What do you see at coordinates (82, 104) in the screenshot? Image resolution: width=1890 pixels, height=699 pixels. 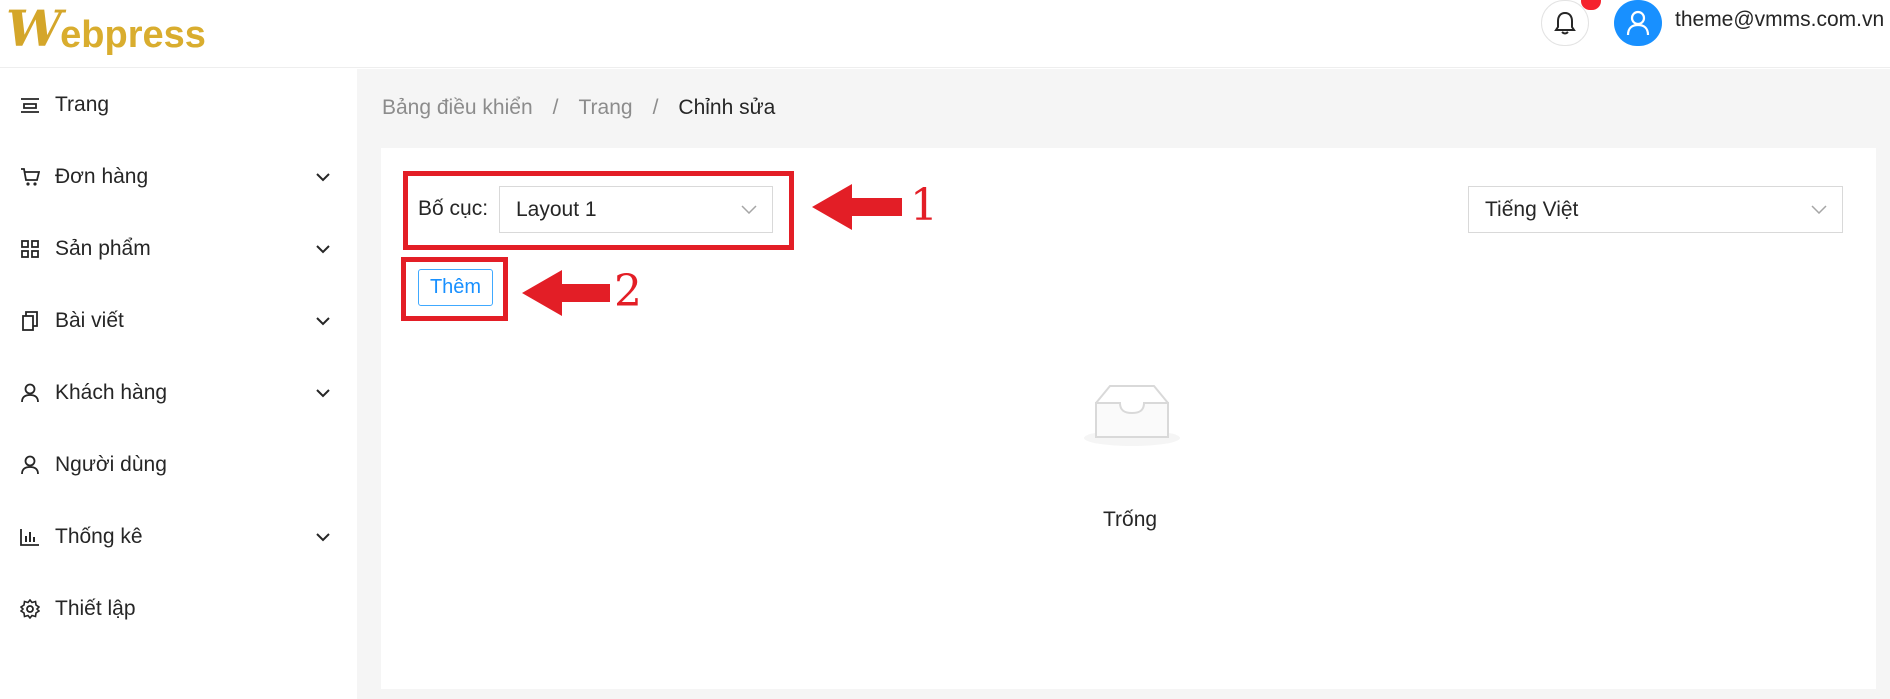 I see `sidebar-item-label: Trang` at bounding box center [82, 104].